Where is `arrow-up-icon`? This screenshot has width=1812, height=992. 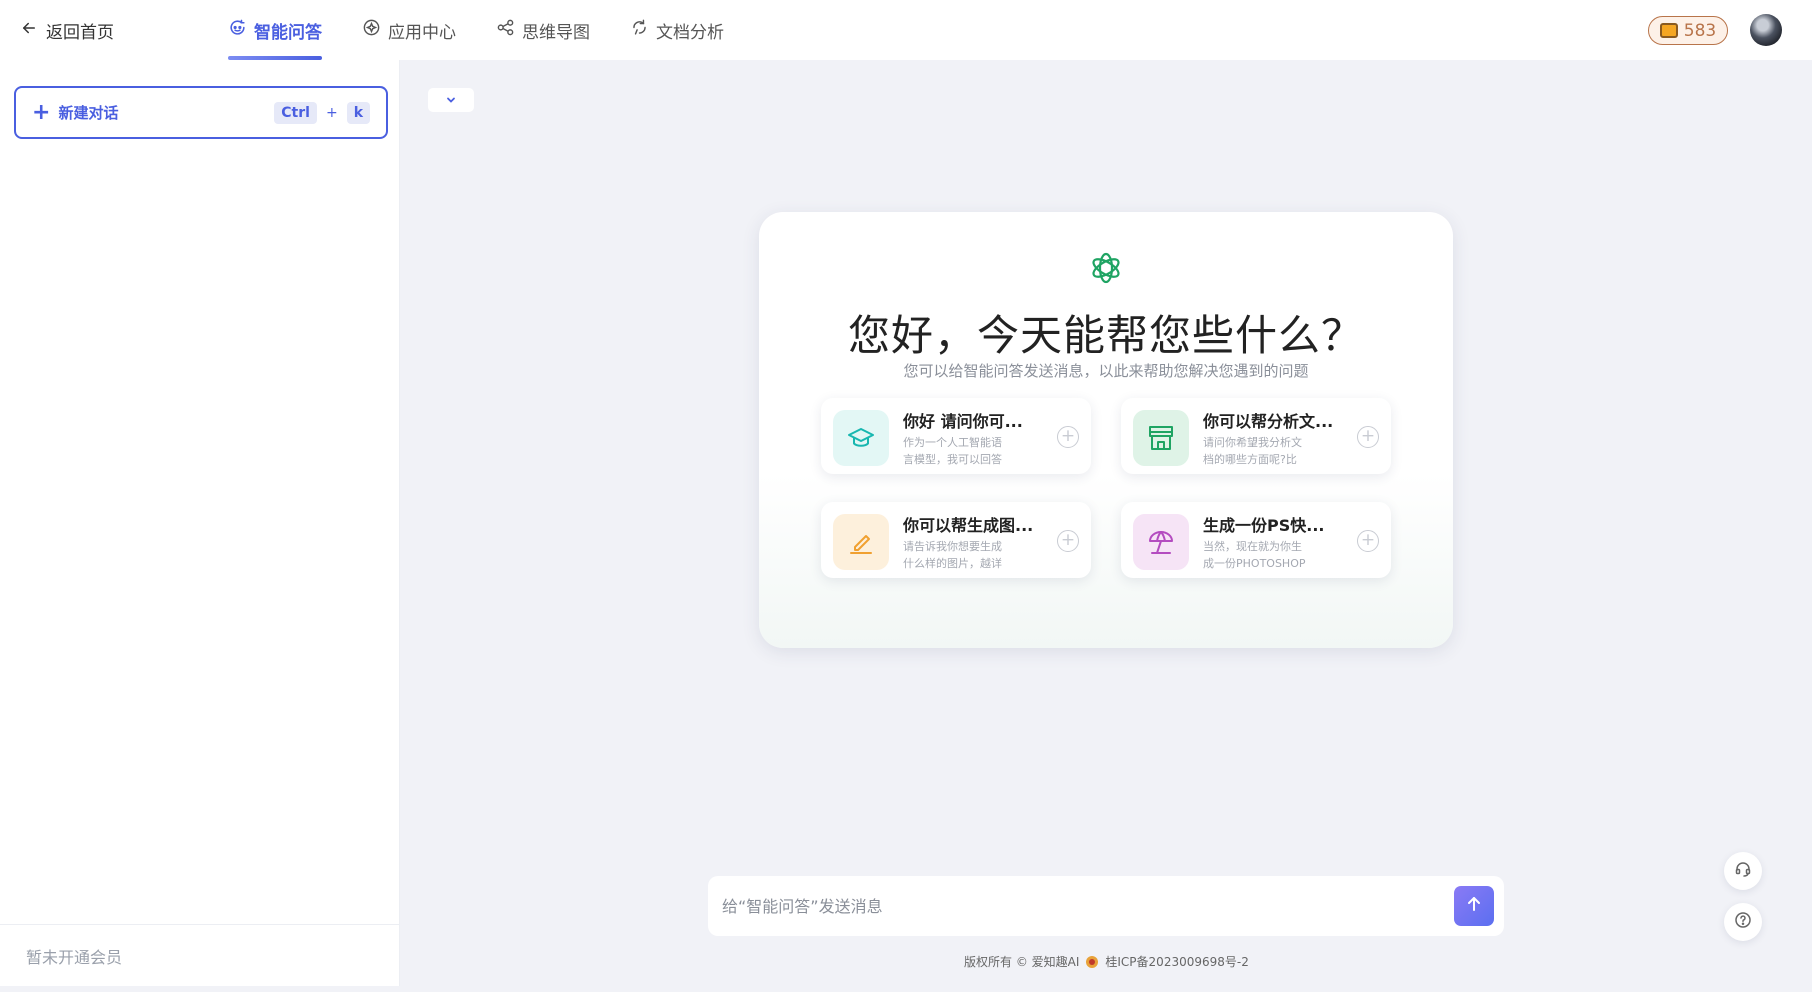
arrow-up-icon is located at coordinates (1474, 906).